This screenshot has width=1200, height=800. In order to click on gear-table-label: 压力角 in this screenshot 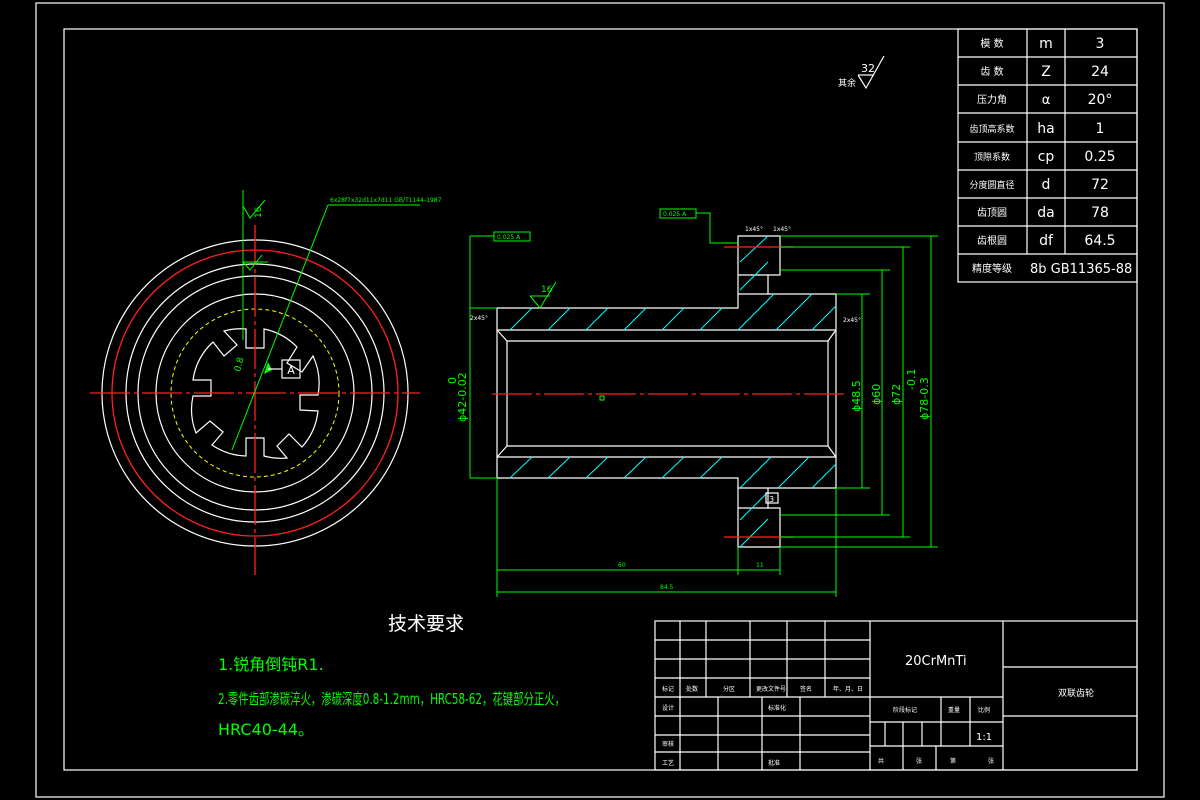, I will do `click(992, 99)`.